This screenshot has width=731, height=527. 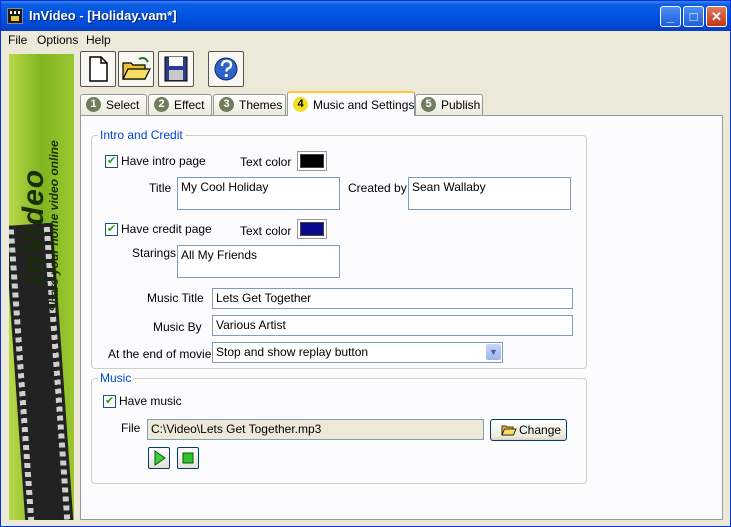 What do you see at coordinates (392, 298) in the screenshot?
I see `music-title-field: Lets Get Together` at bounding box center [392, 298].